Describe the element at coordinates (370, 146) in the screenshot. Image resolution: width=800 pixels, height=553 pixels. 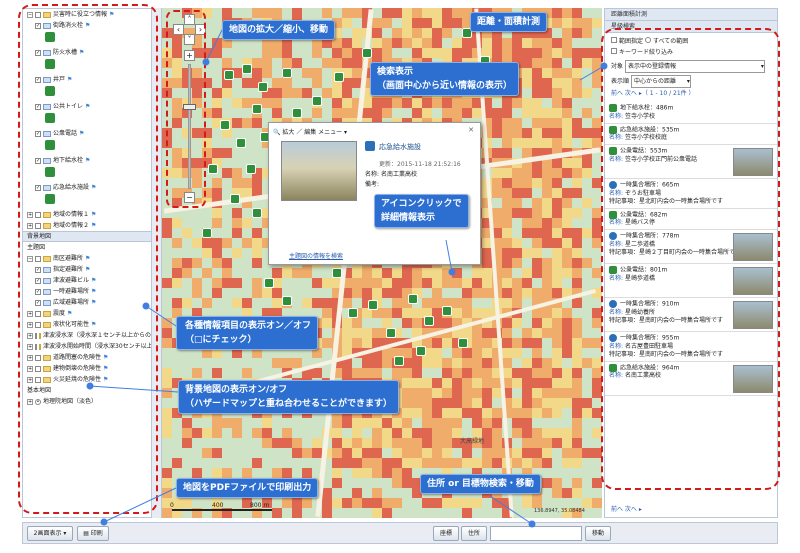
I see `water-facility-icon` at that location.